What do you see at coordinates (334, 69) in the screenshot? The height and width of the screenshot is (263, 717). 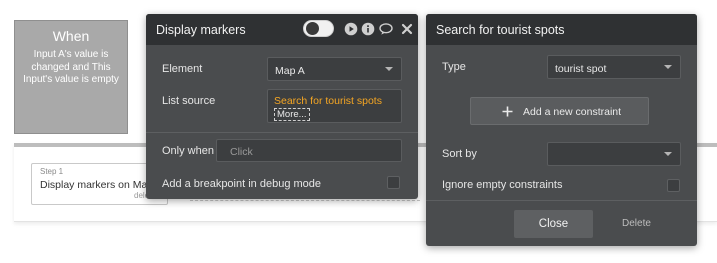 I see `element-dropdown: Map A` at bounding box center [334, 69].